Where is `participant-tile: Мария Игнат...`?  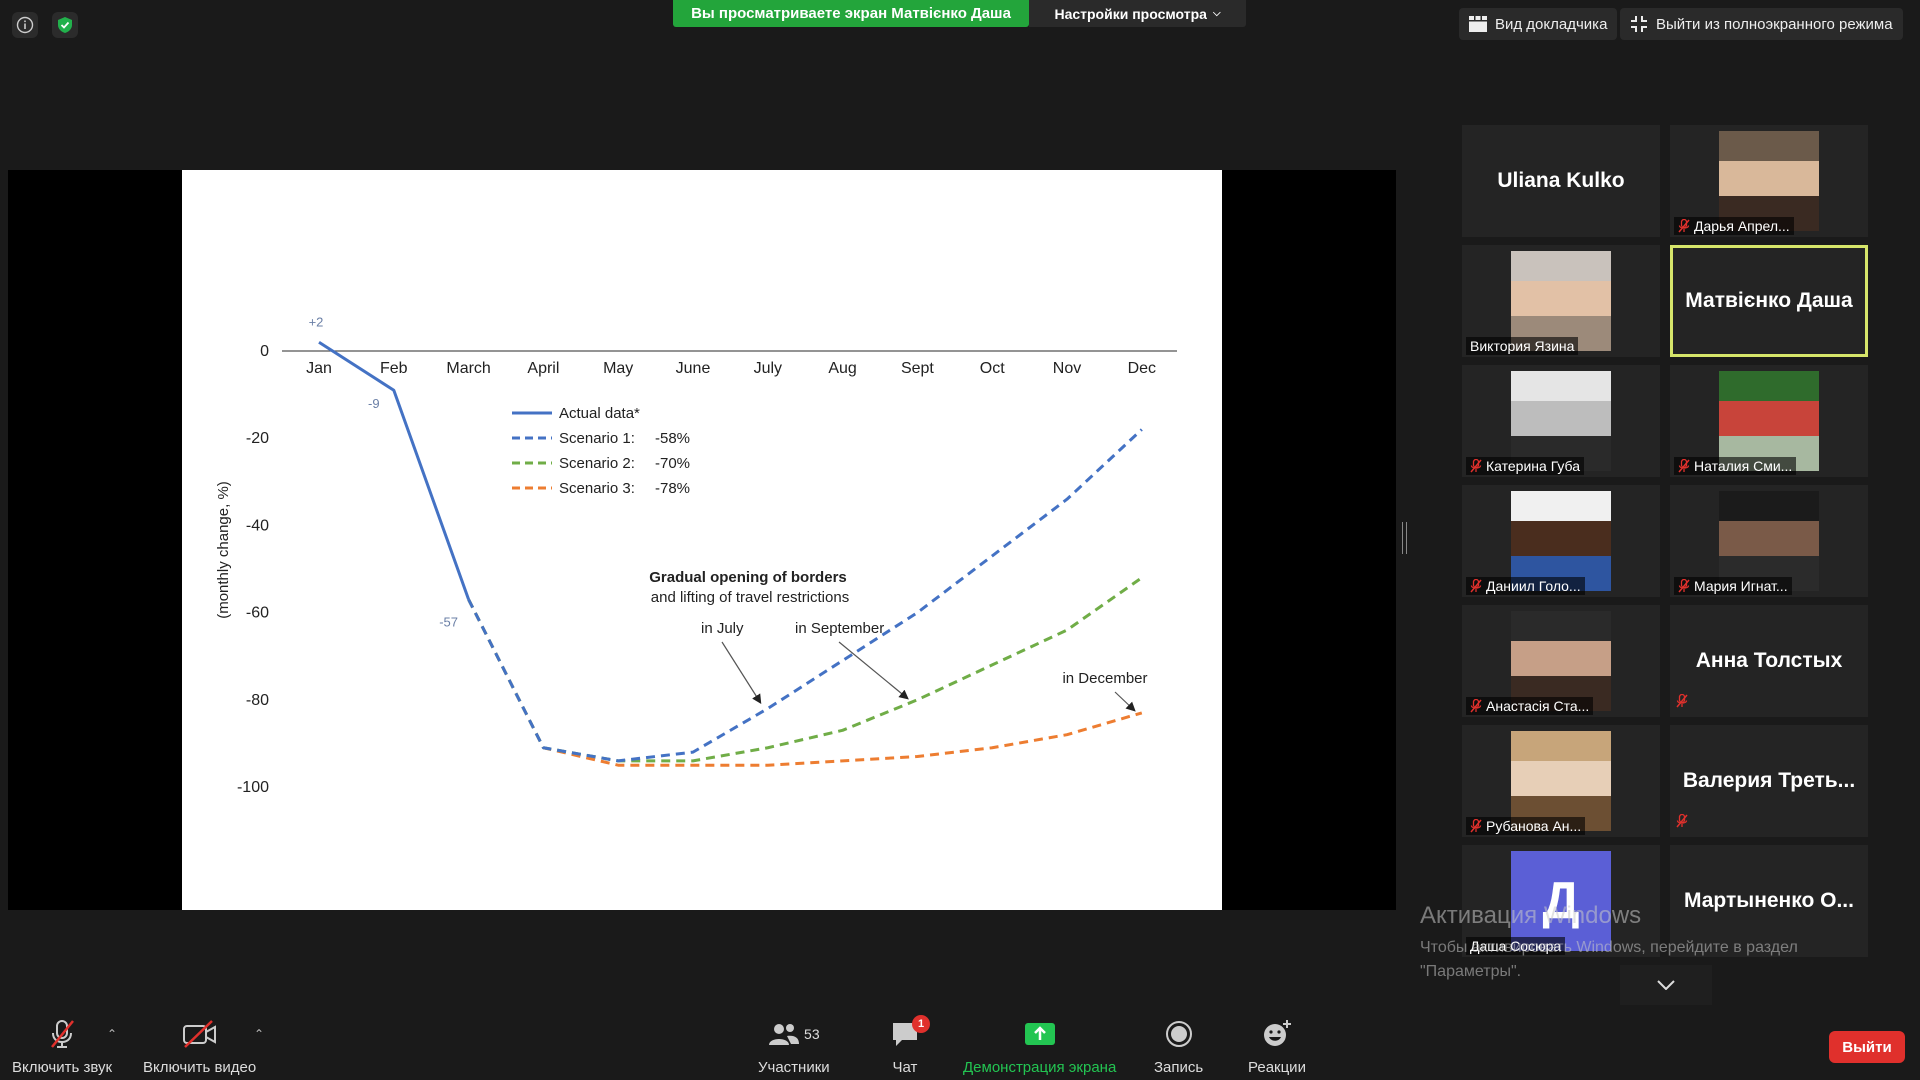 participant-tile: Мария Игнат... is located at coordinates (1769, 541).